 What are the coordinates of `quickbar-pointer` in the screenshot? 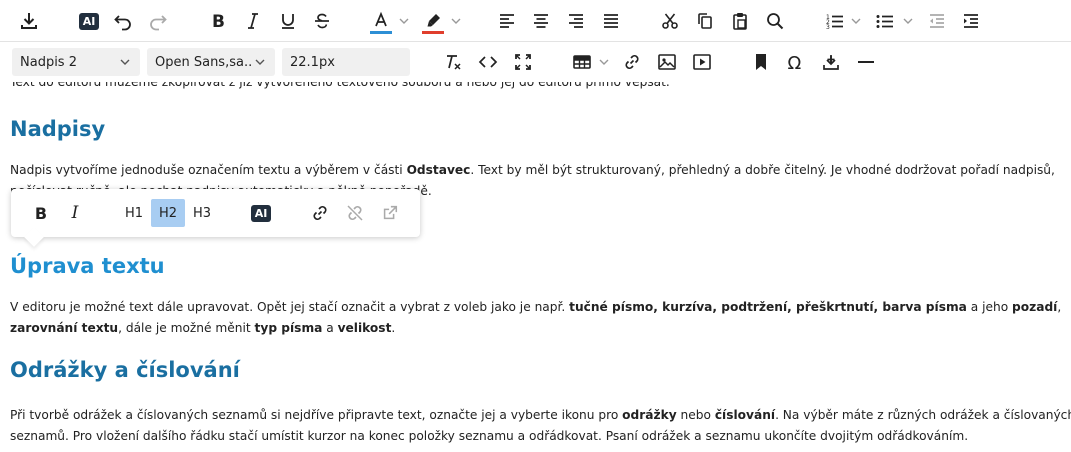 It's located at (34, 237).